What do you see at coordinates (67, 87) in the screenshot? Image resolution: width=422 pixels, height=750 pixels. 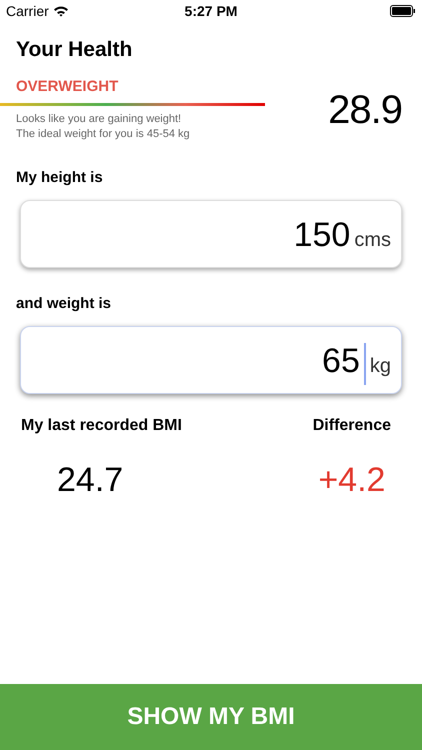 I see `category-label: OVERWEIGHT` at bounding box center [67, 87].